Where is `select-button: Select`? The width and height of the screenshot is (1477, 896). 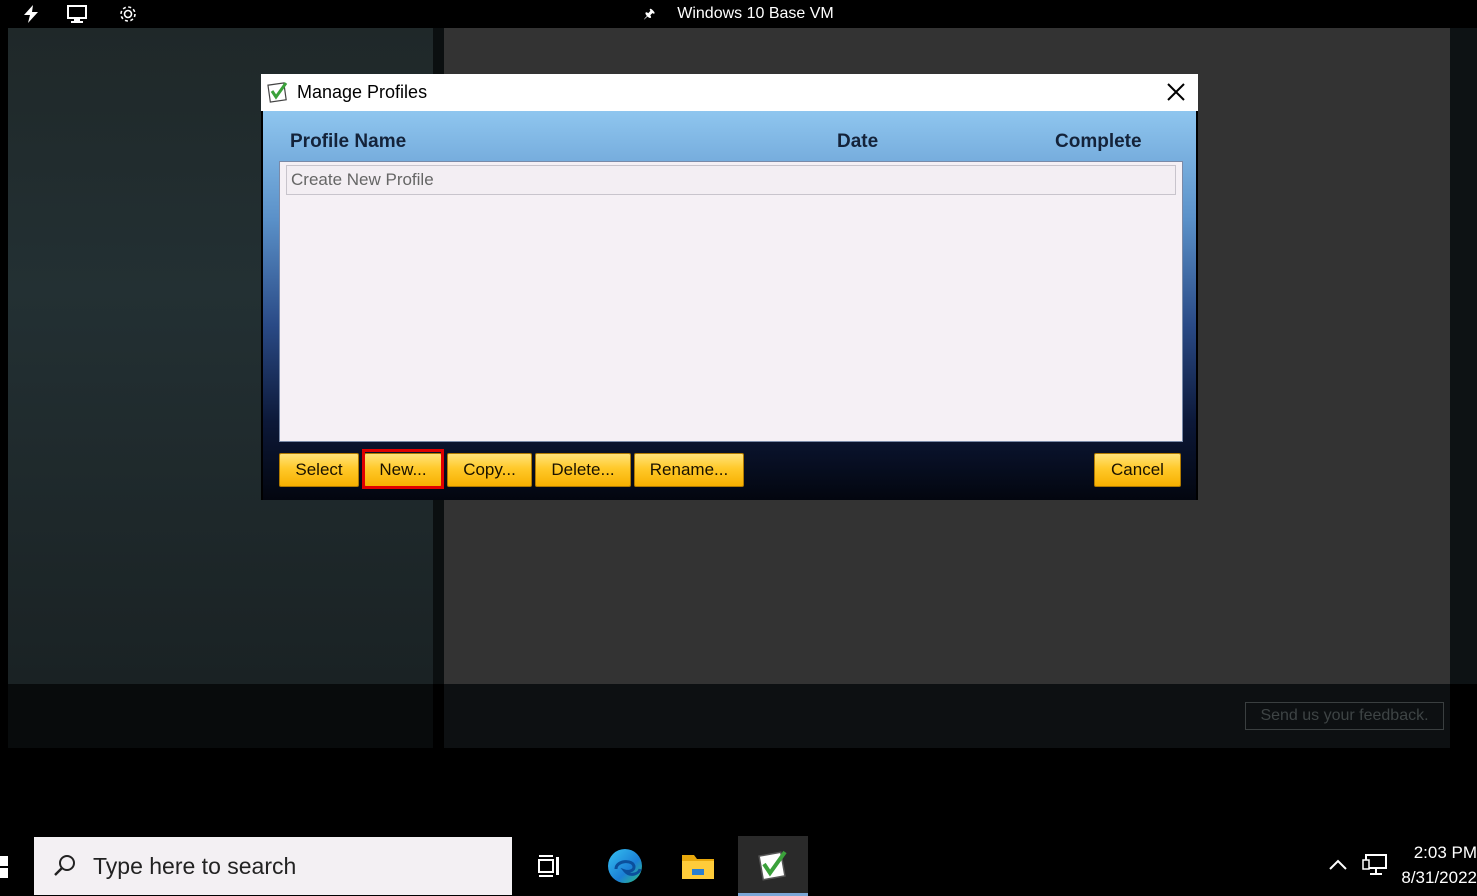
select-button: Select is located at coordinates (319, 470).